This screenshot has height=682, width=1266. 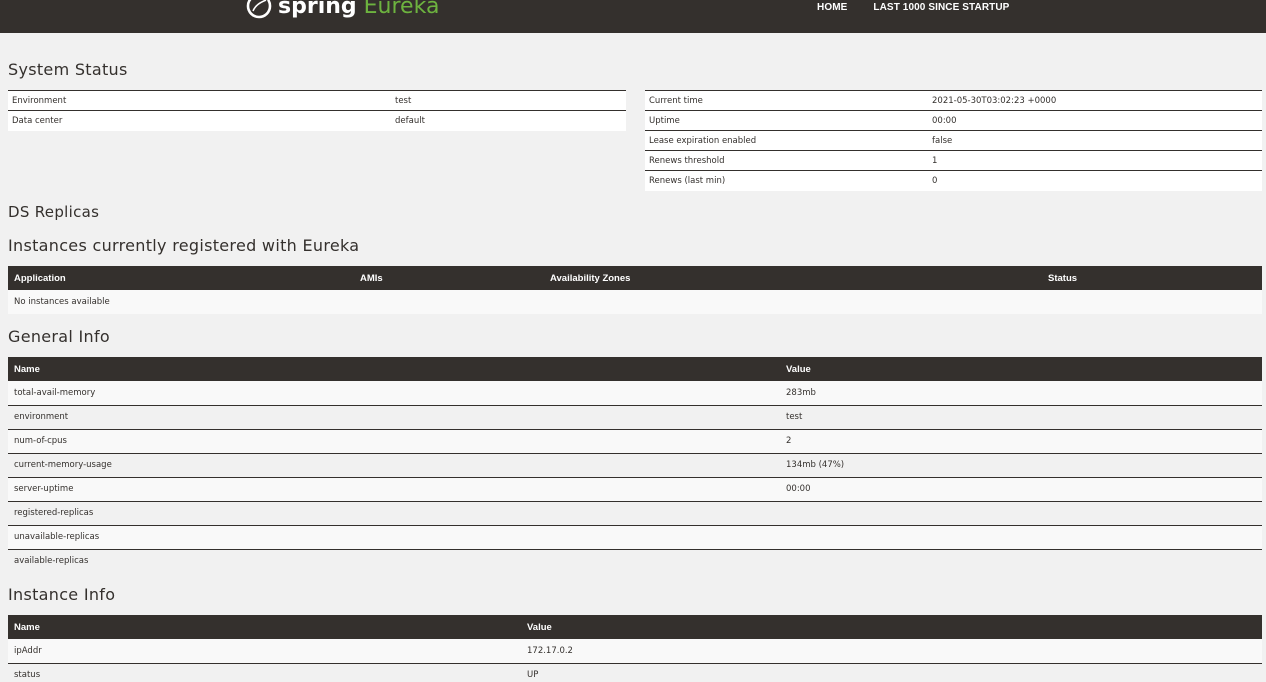 What do you see at coordinates (786, 180) in the screenshot?
I see `status-key: Renews (last min)` at bounding box center [786, 180].